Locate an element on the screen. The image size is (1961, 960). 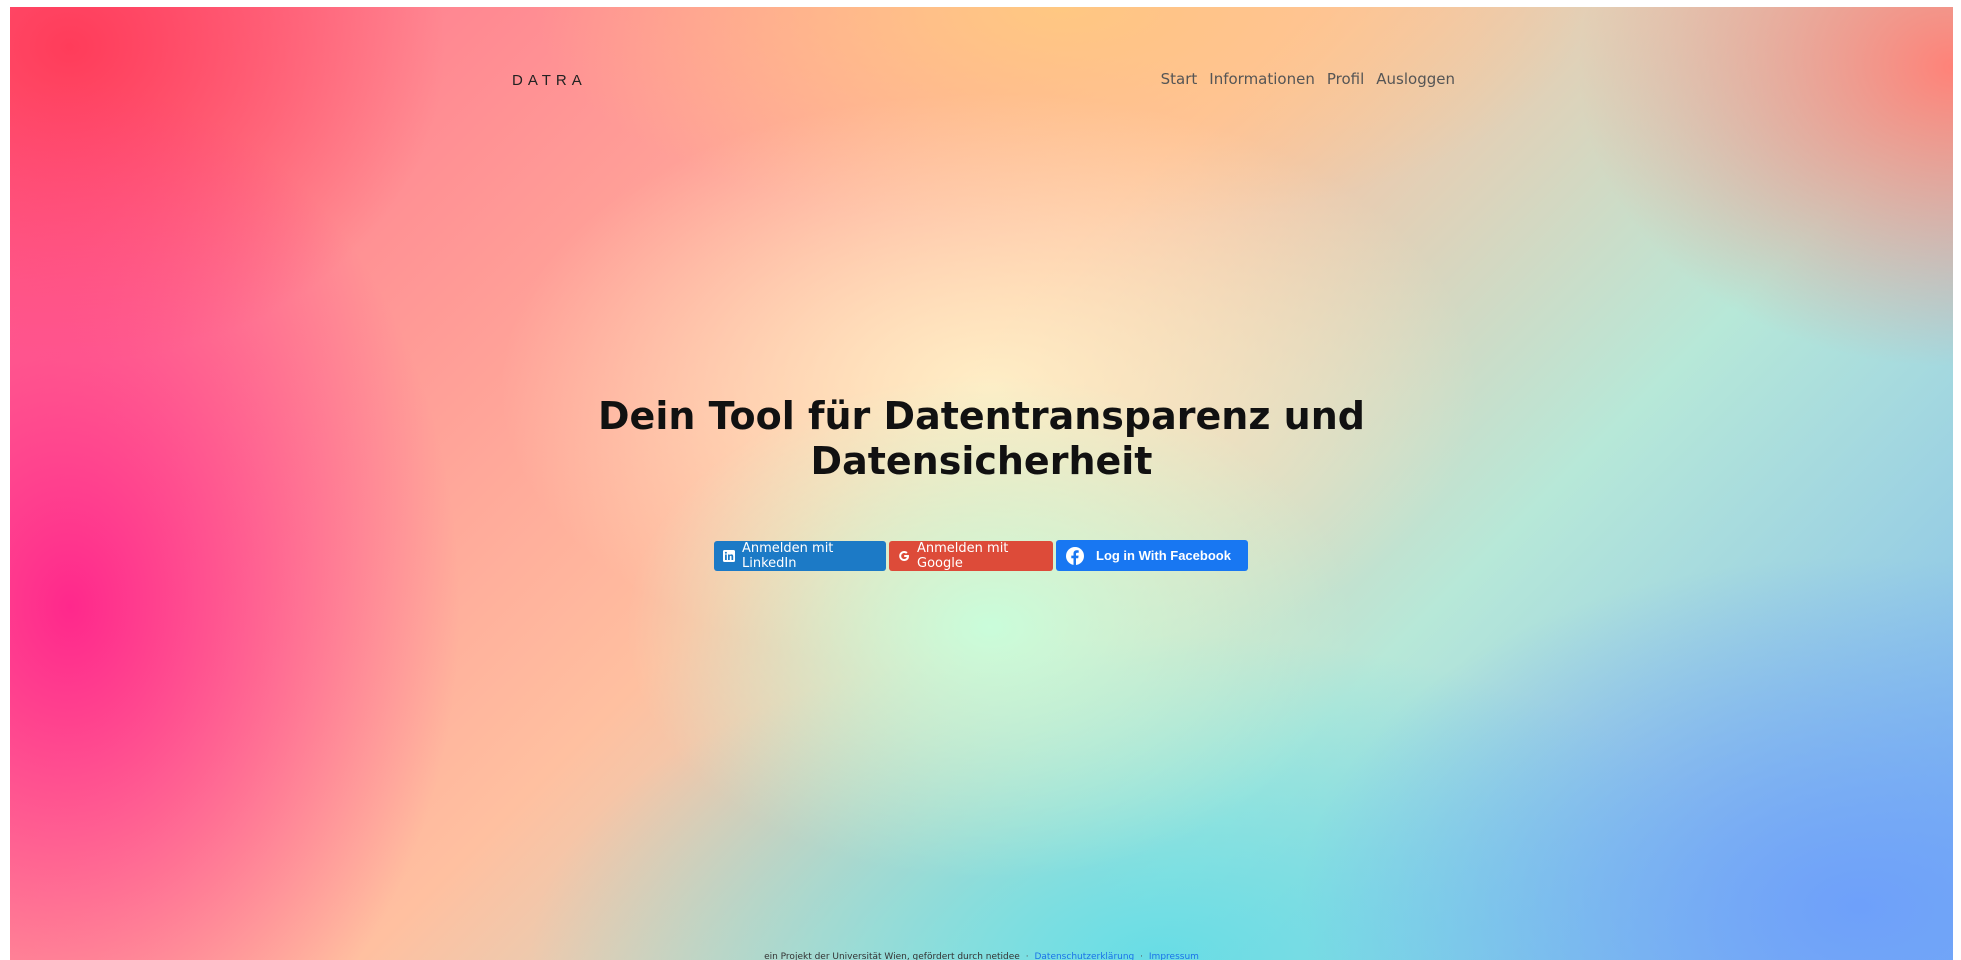
linkedin-icon is located at coordinates (729, 556).